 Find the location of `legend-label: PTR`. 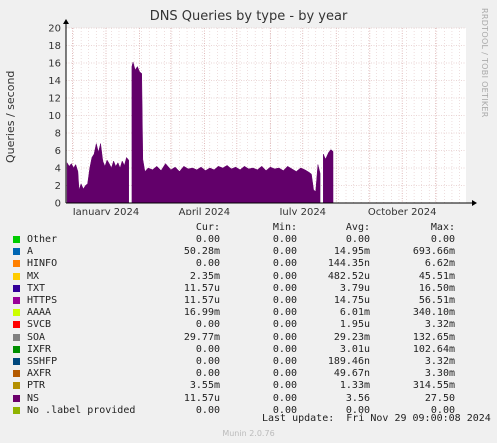

legend-label: PTR is located at coordinates (36, 386).